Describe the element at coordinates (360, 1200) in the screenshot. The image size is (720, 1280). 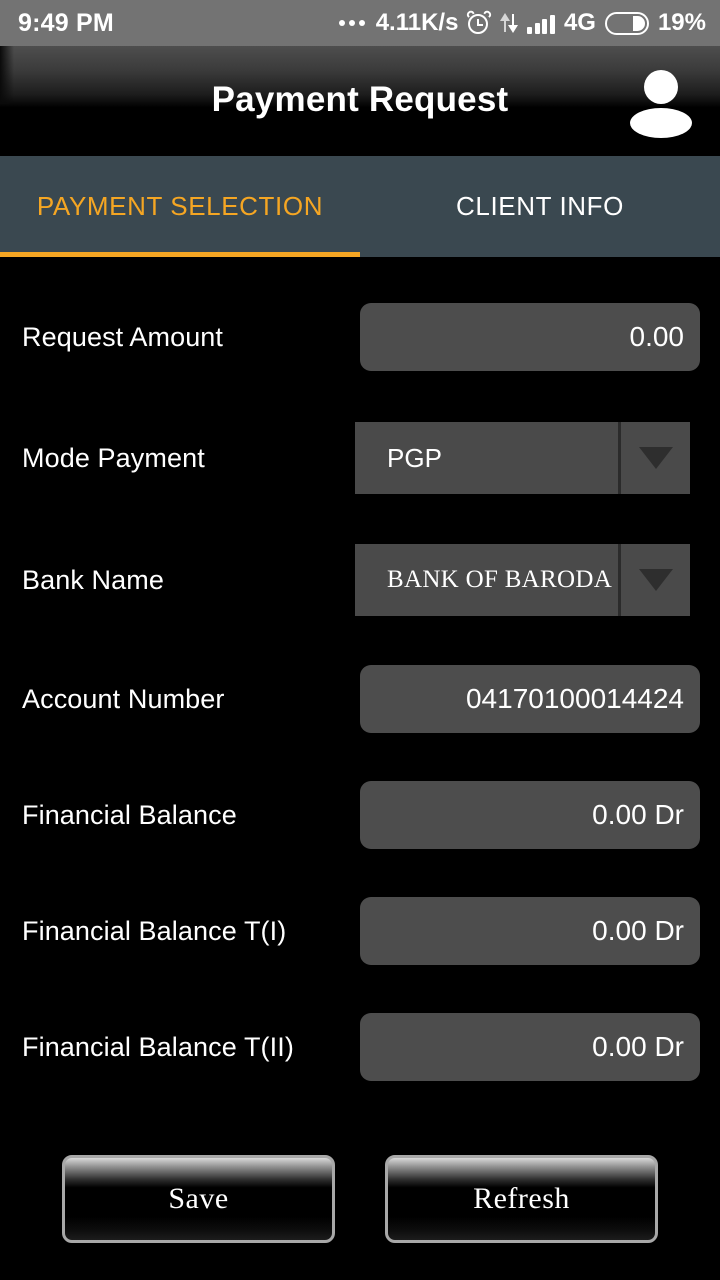
I see `action-button-bar: Save Refresh` at that location.